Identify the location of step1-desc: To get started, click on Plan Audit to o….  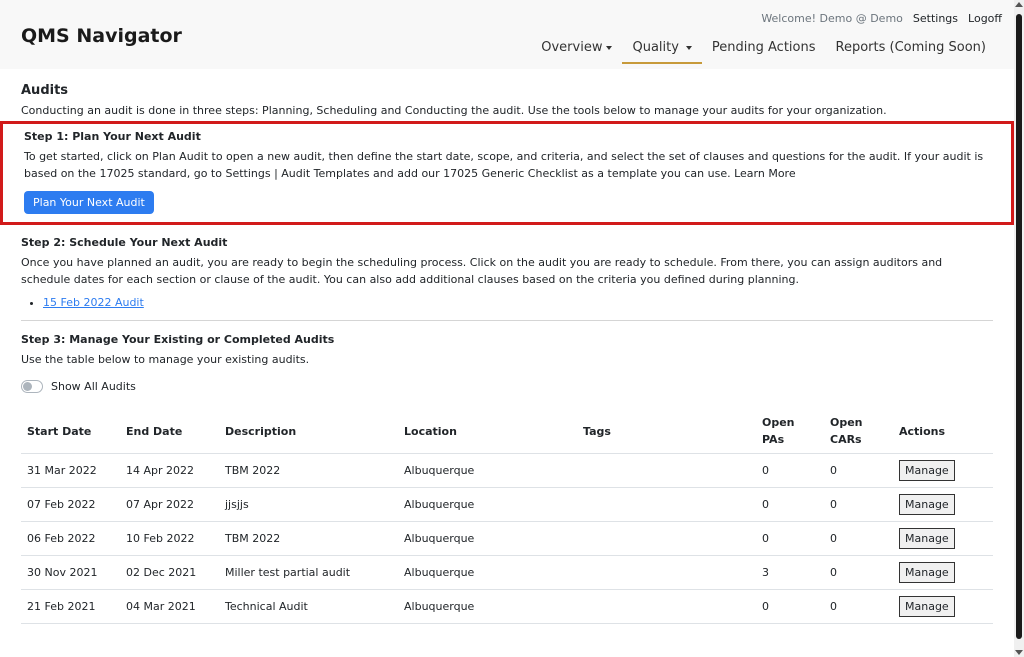
(504, 165).